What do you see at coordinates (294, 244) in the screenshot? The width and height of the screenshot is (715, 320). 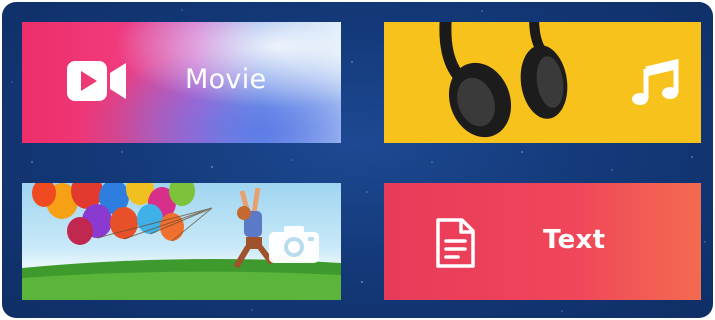 I see `camera-icon` at bounding box center [294, 244].